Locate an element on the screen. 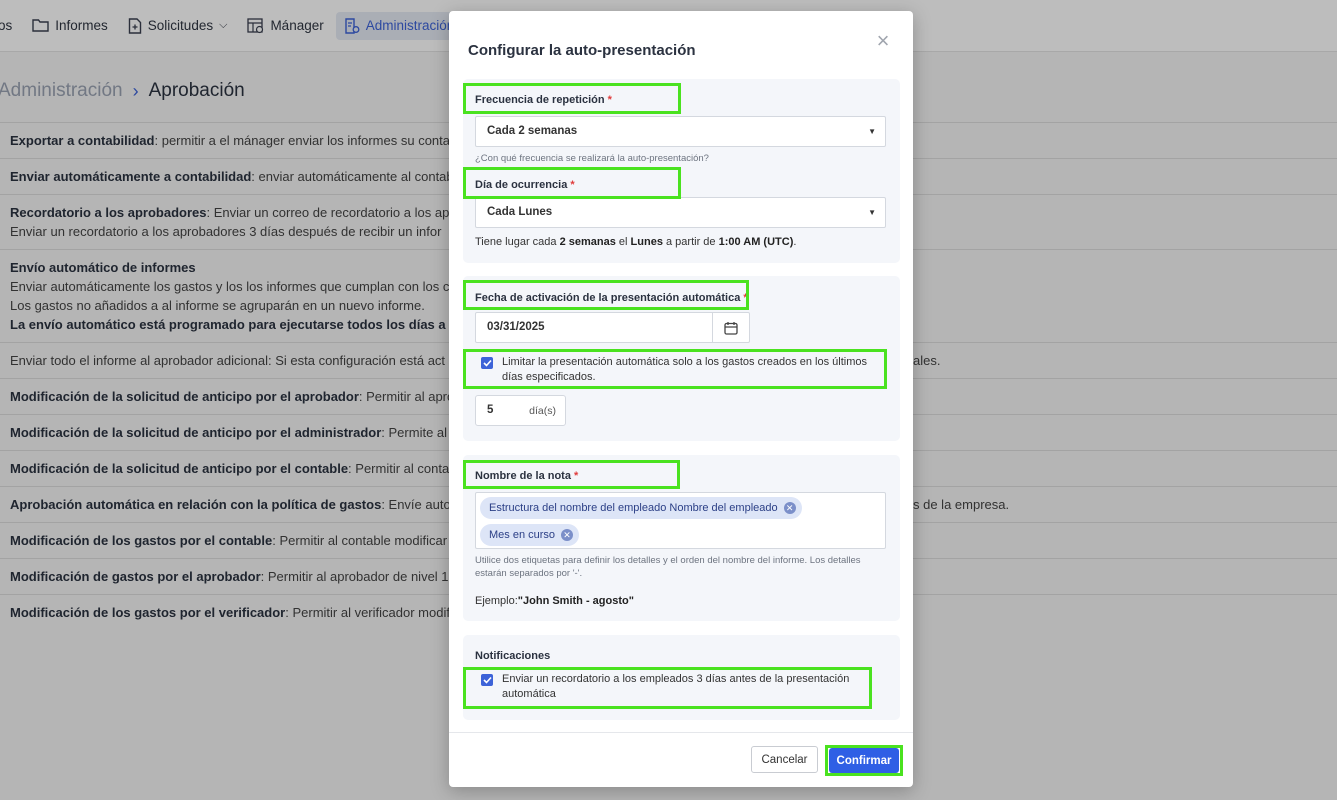 The width and height of the screenshot is (1337, 800). activation-date-value: 03/31/2025 is located at coordinates (516, 327).